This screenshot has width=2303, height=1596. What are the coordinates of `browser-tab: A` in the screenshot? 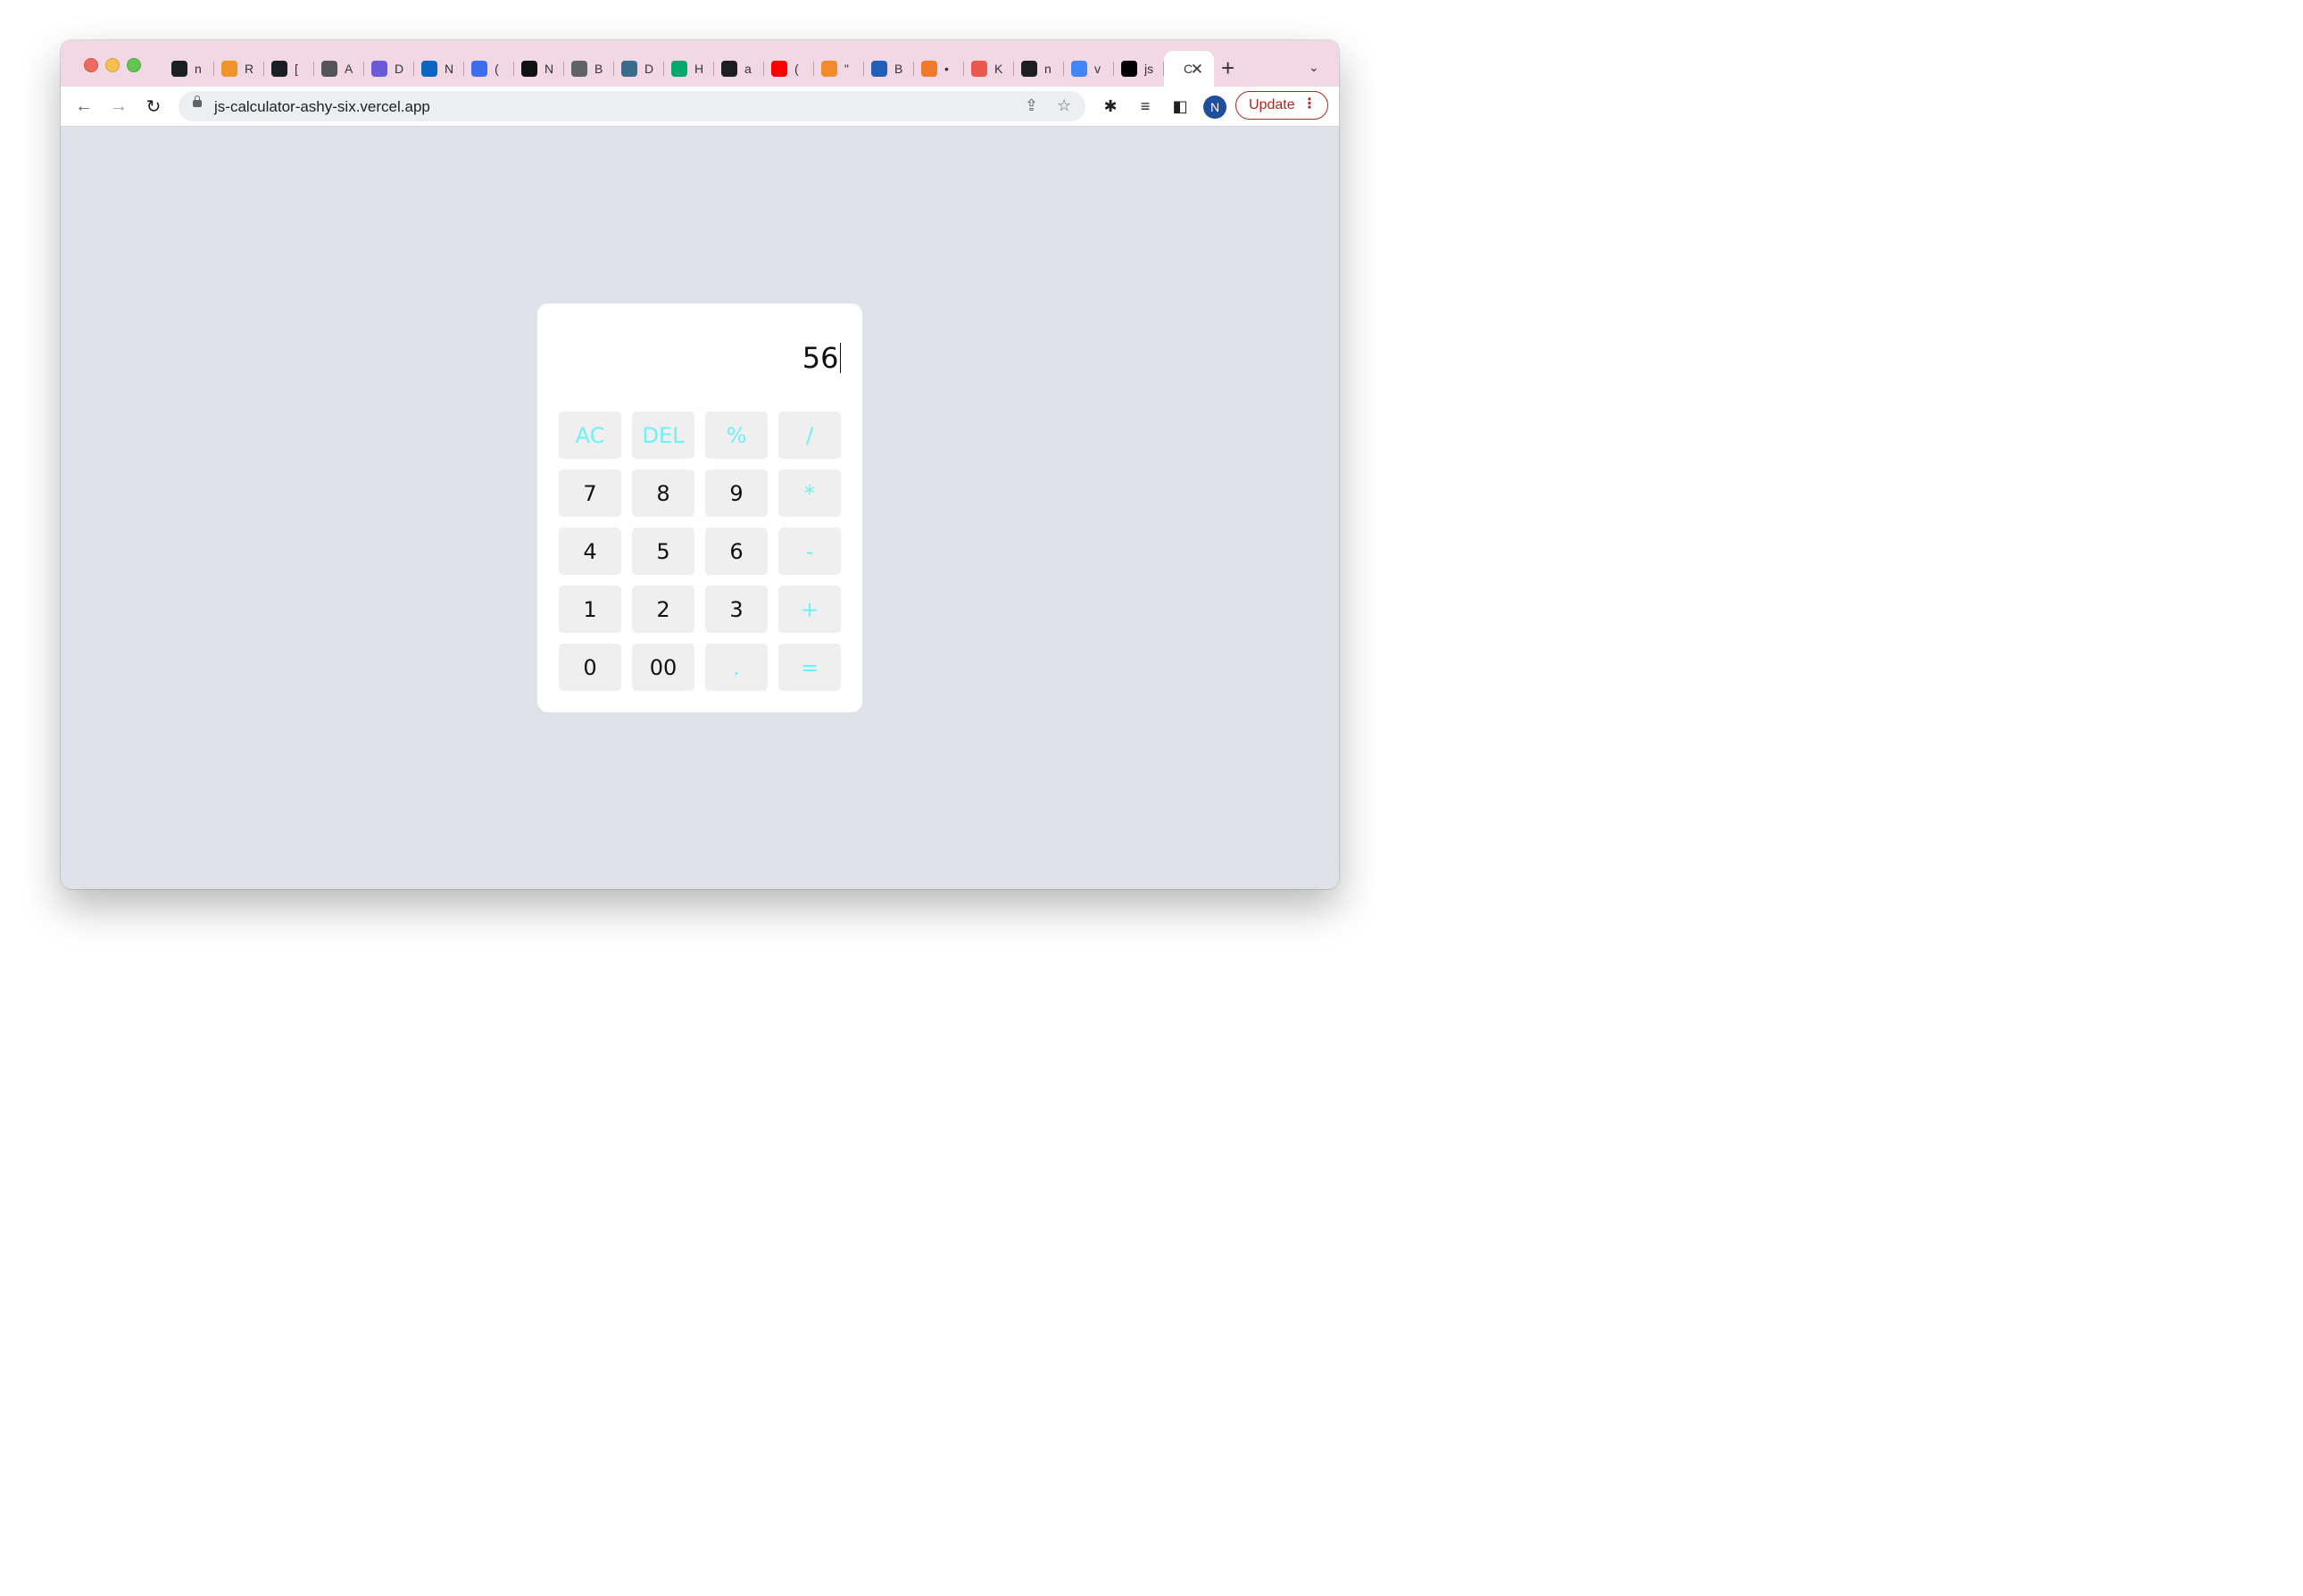 It's located at (339, 69).